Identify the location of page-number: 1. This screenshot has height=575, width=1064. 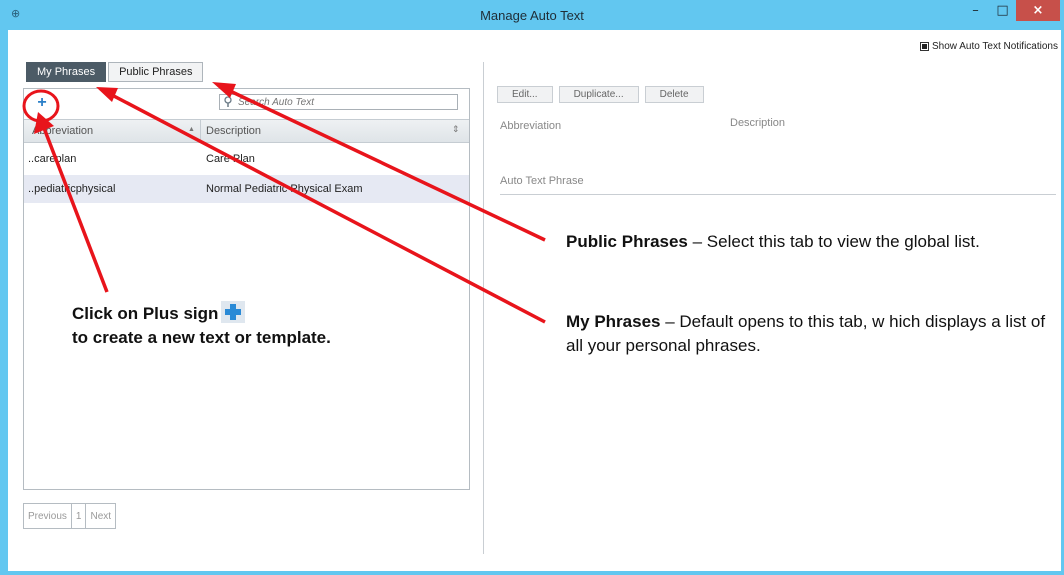
(79, 516).